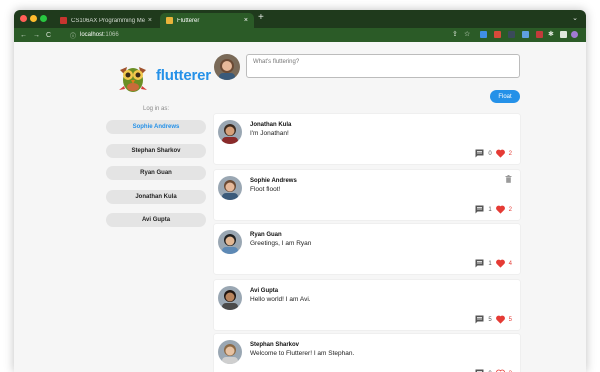 The width and height of the screenshot is (600, 372). I want to click on url-port: :1066, so click(111, 35).